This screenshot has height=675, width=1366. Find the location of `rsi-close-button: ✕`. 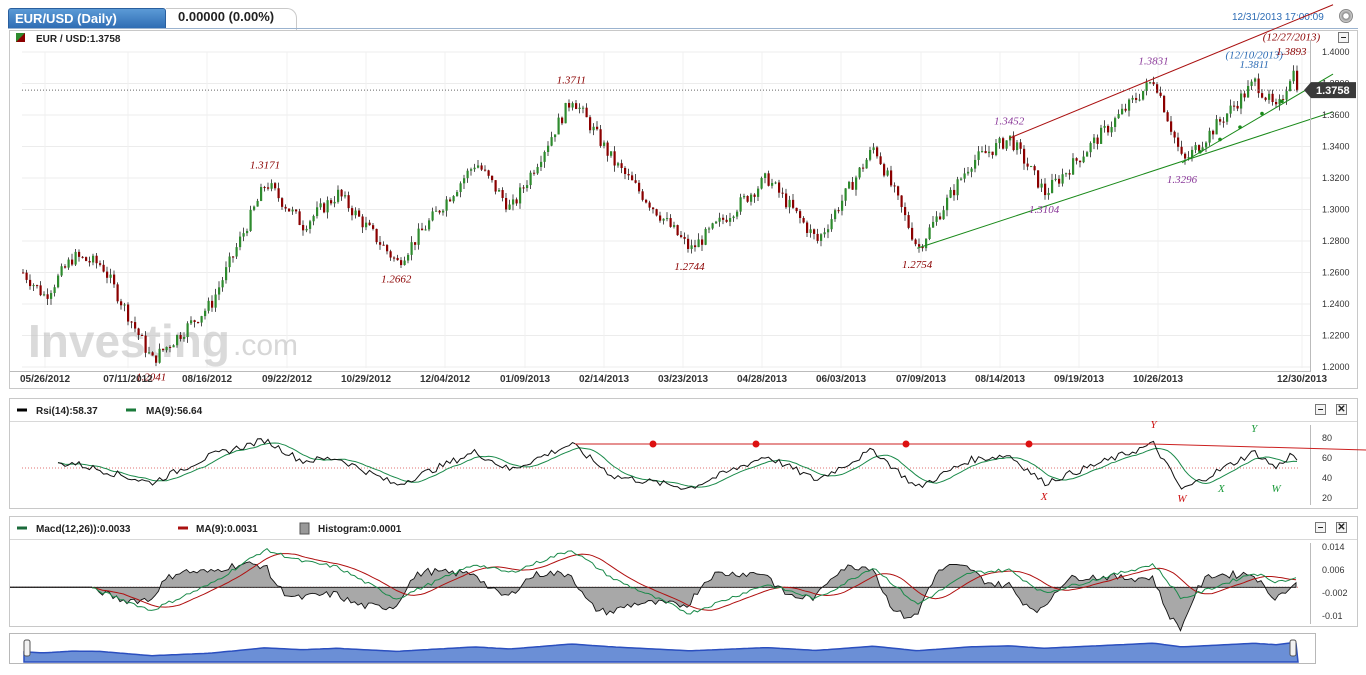

rsi-close-button: ✕ is located at coordinates (1341, 409).